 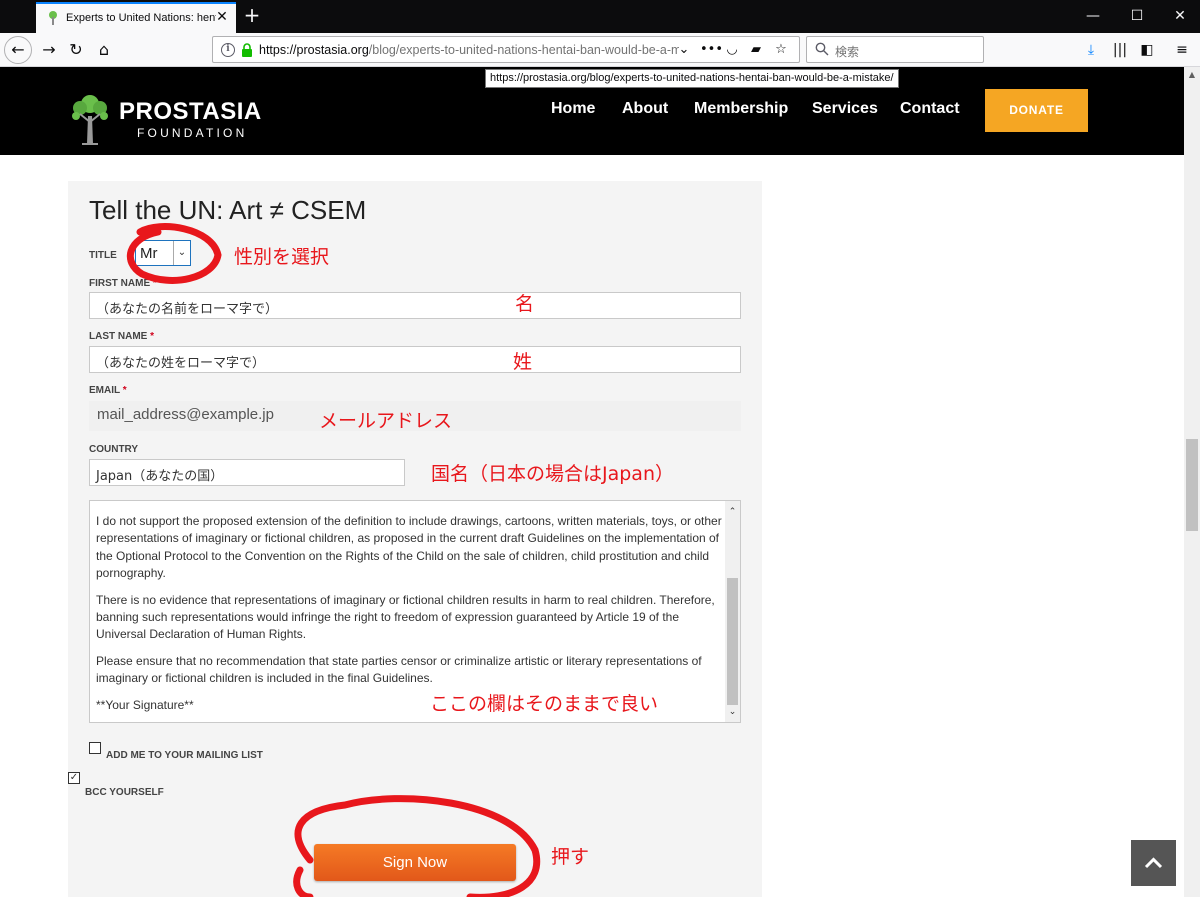 What do you see at coordinates (1137, 16) in the screenshot?
I see `maximize-icon: ☐` at bounding box center [1137, 16].